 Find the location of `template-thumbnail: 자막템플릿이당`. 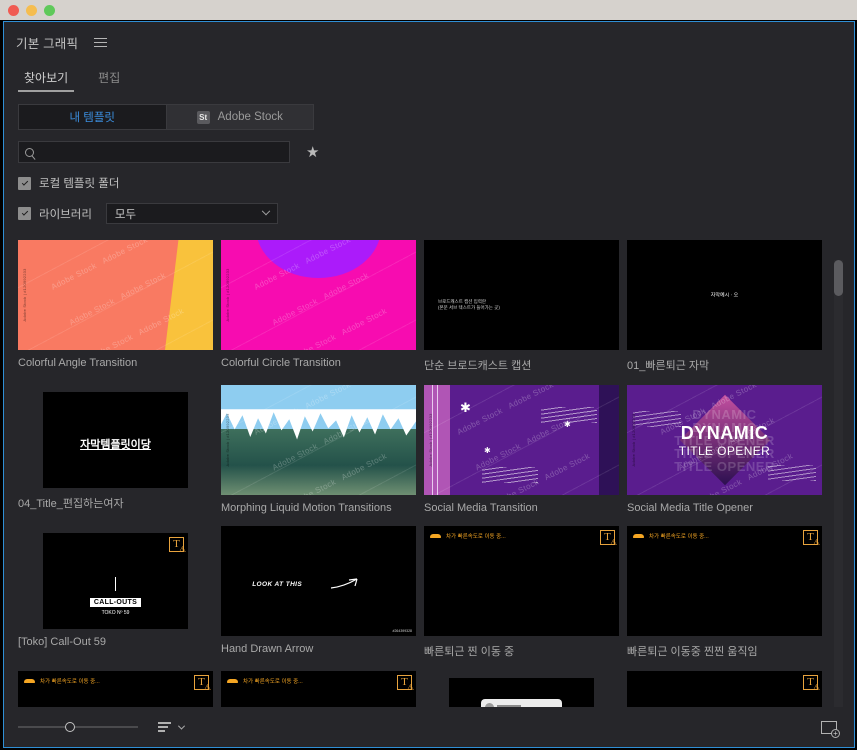

template-thumbnail: 자막템플릿이당 is located at coordinates (115, 440).